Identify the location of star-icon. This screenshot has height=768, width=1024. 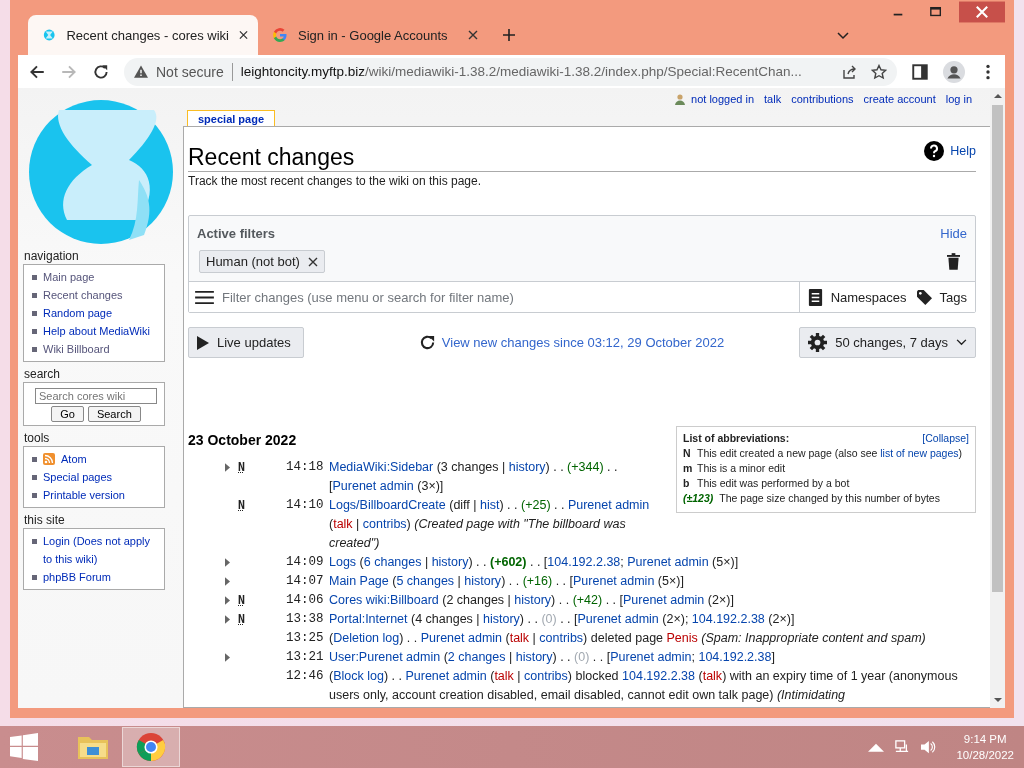
(879, 71).